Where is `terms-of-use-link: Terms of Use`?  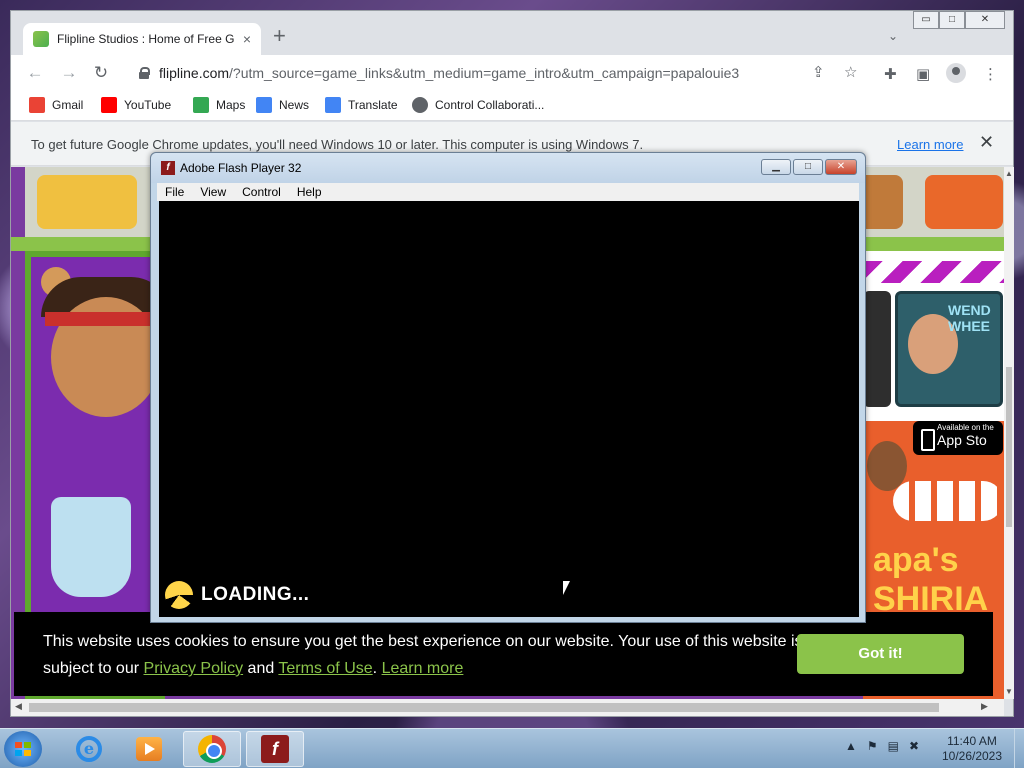 terms-of-use-link: Terms of Use is located at coordinates (325, 668).